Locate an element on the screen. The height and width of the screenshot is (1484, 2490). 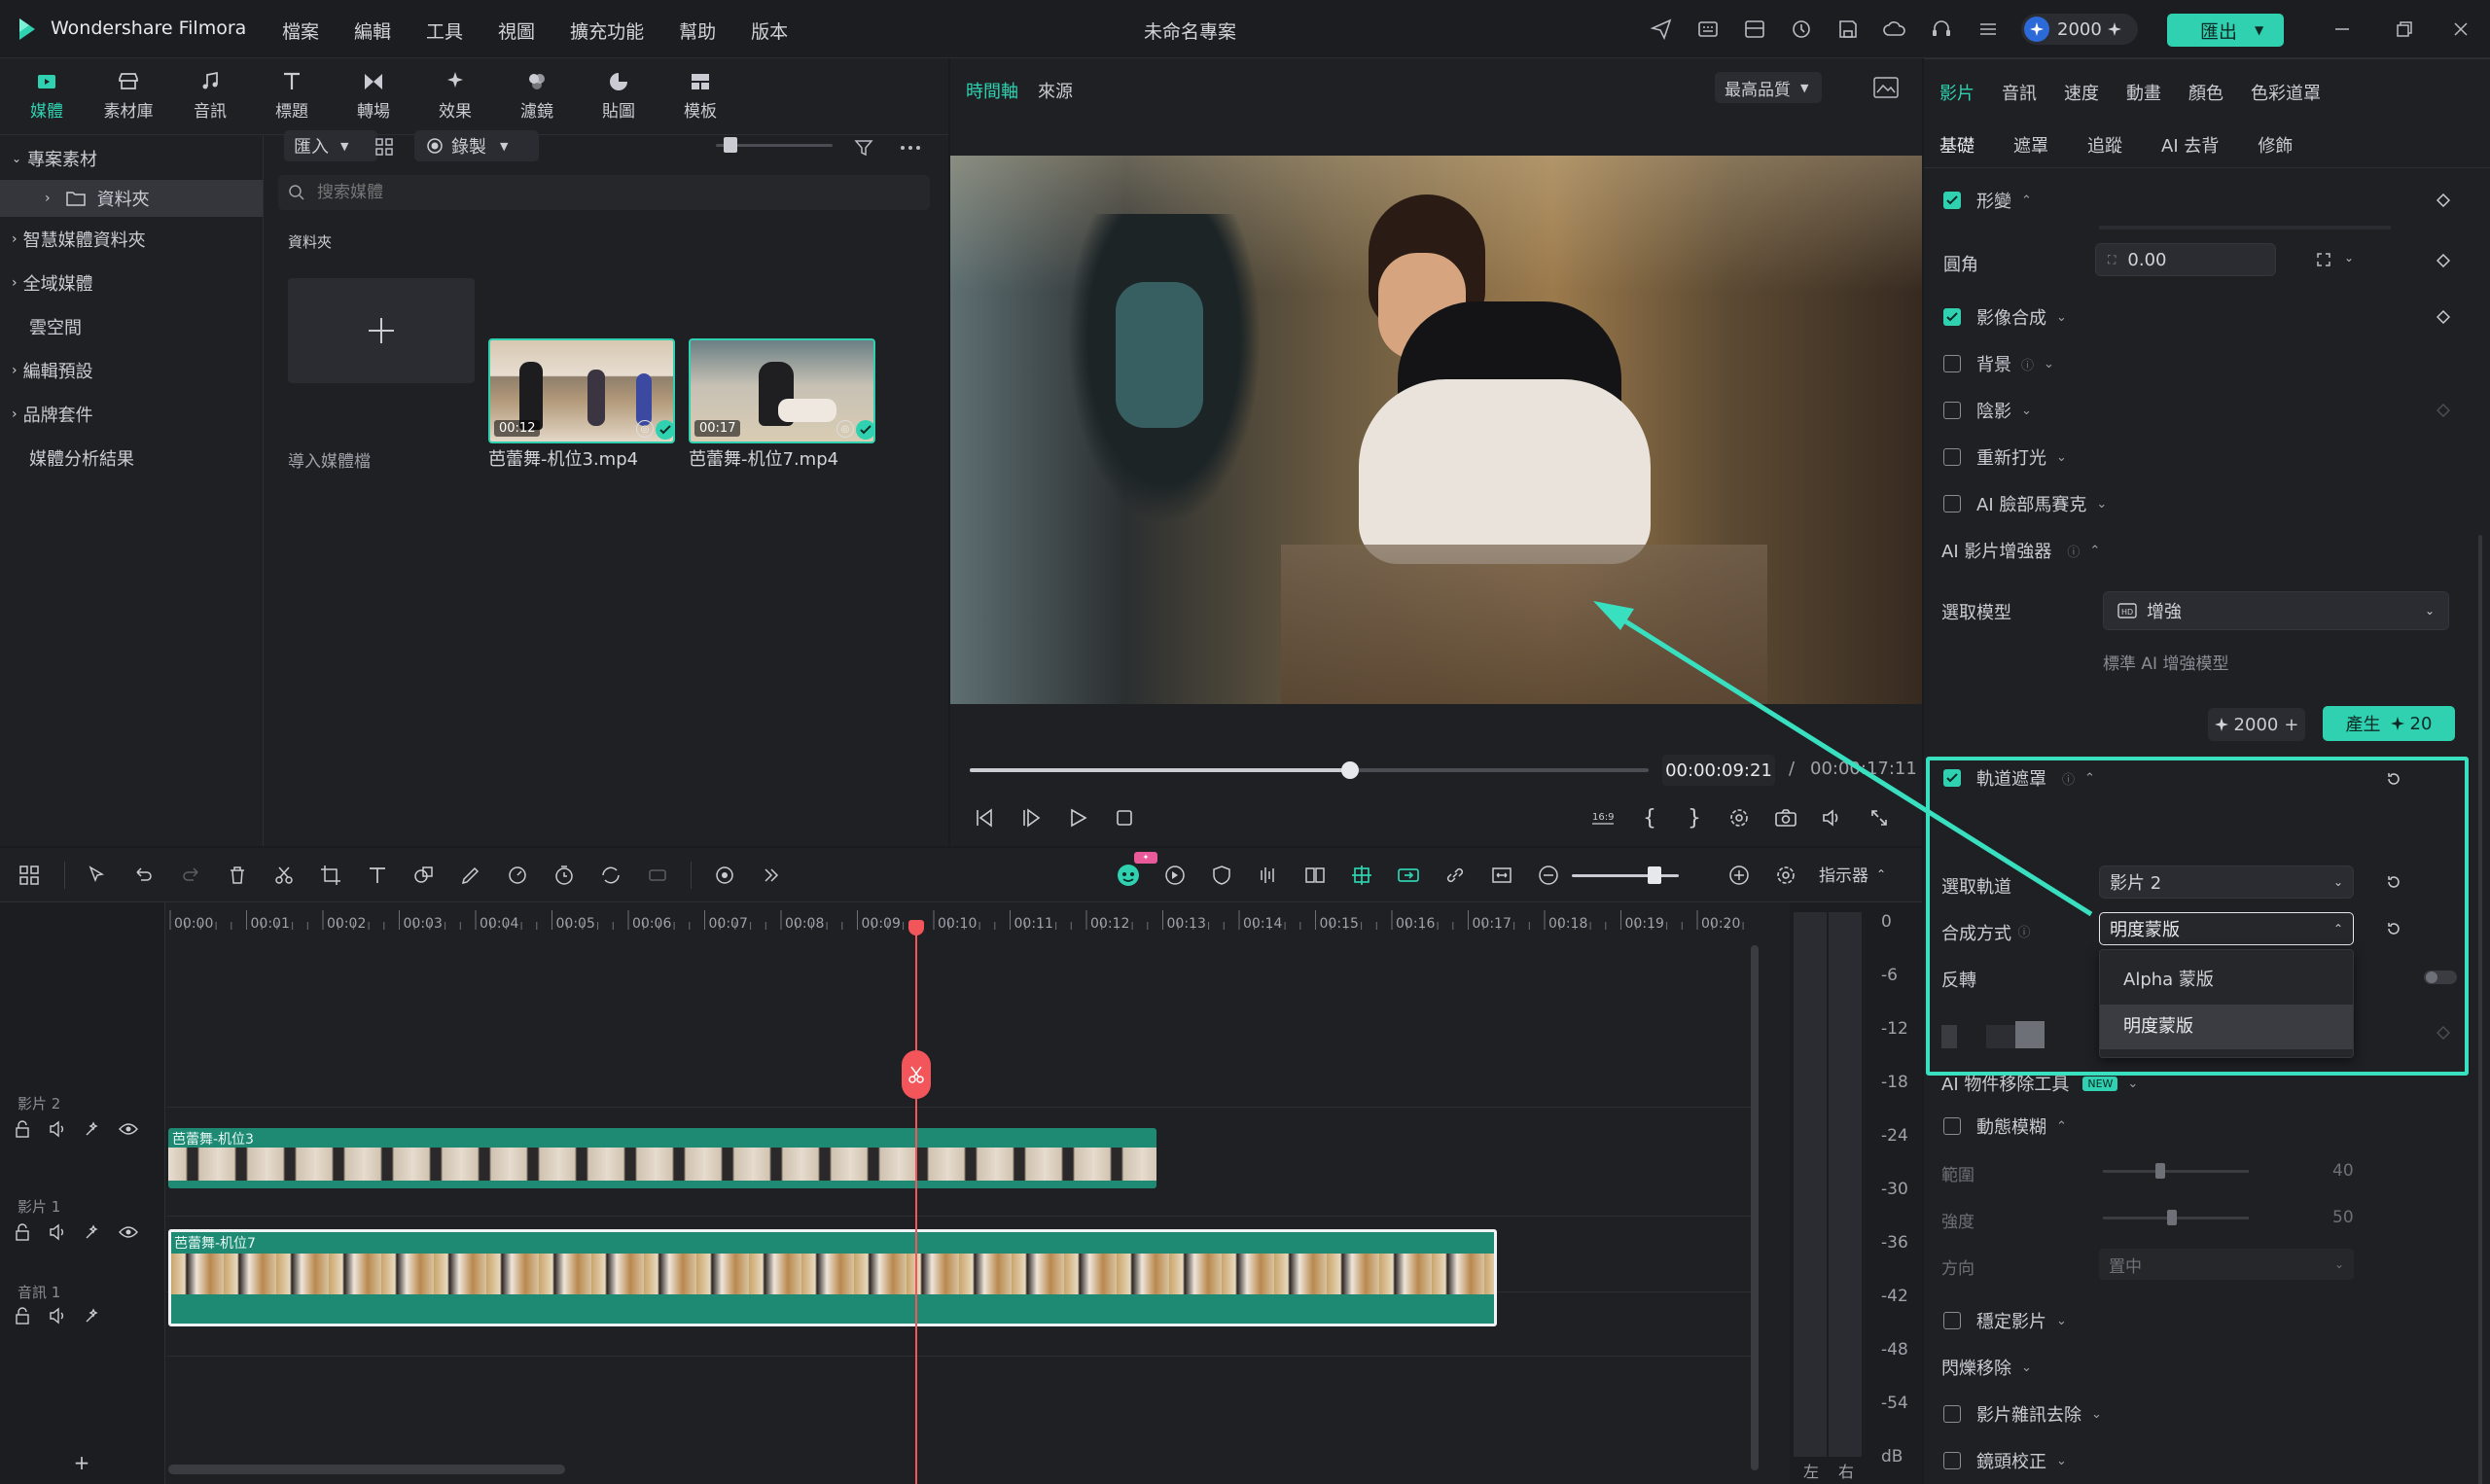
media-clip-1: 00:12 ◎ is located at coordinates (581, 391).